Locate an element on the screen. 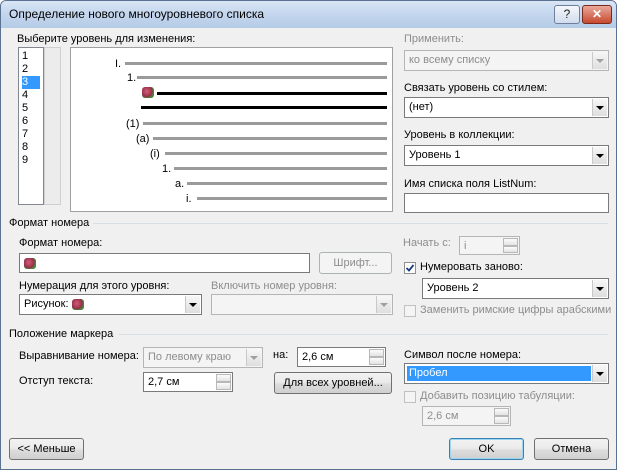  text-indent-spinner: 2,7 см is located at coordinates (188, 382).